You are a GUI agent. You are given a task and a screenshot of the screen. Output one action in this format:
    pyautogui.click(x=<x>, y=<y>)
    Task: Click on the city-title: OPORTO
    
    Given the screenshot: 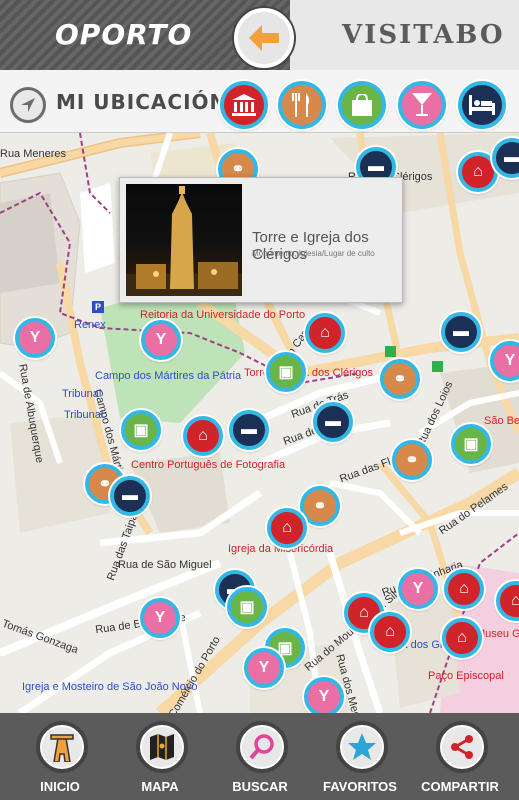 What is the action you would take?
    pyautogui.click(x=124, y=34)
    